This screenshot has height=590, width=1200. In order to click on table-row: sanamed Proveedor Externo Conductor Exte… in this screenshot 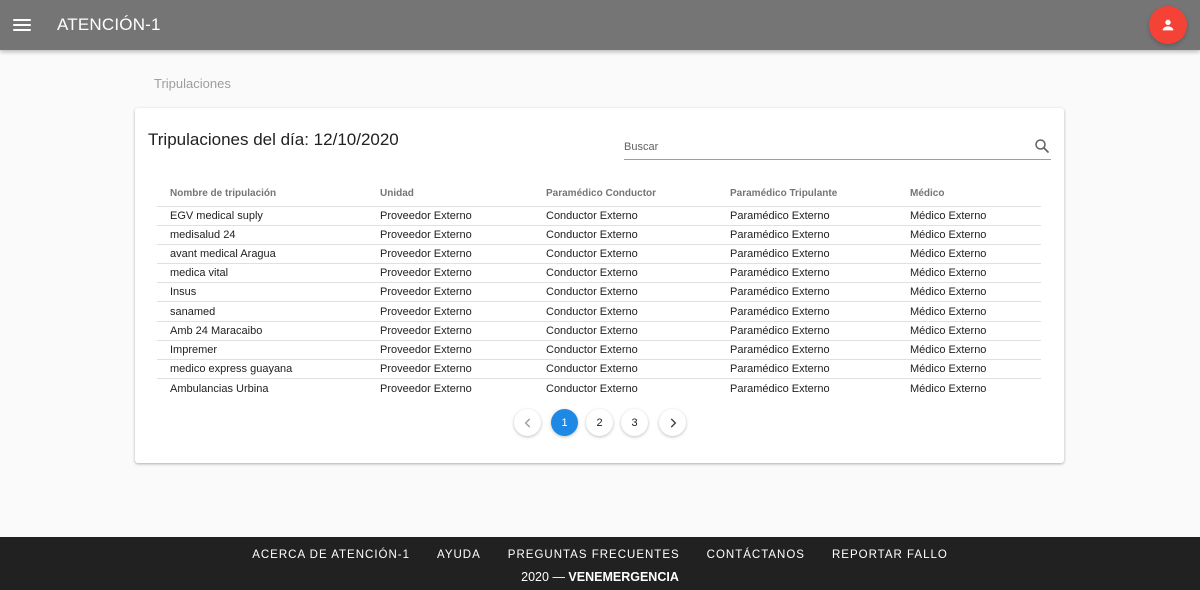, I will do `click(599, 311)`.